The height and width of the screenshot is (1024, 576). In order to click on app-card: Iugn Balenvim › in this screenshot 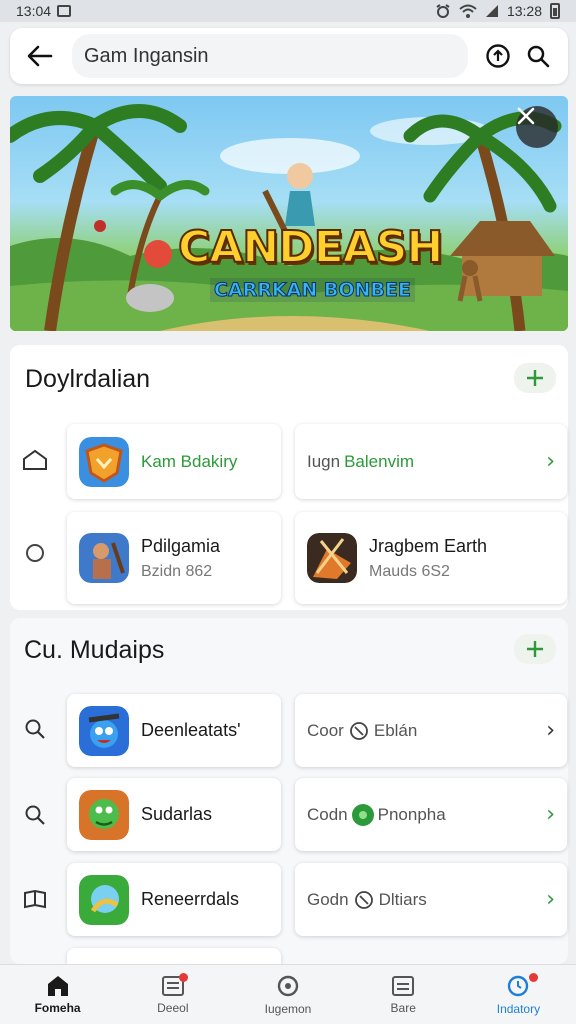, I will do `click(431, 461)`.